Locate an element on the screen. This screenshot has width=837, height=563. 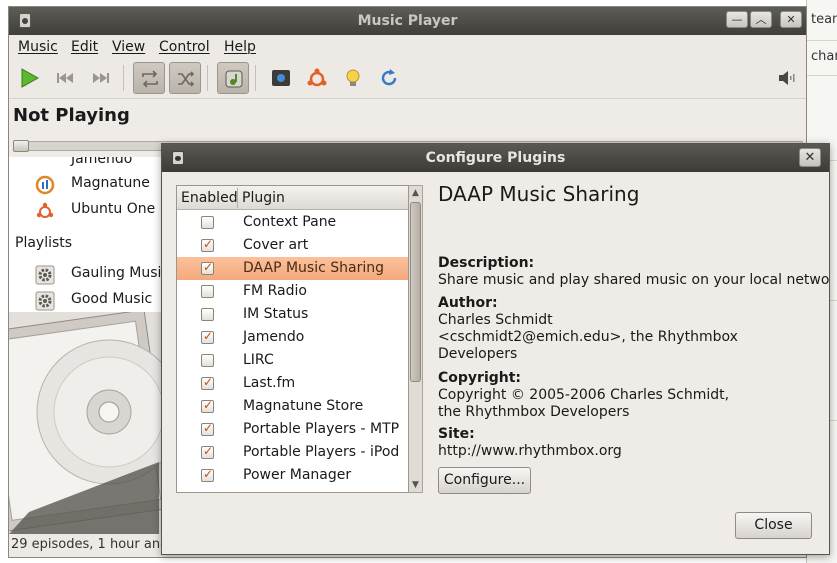
previous-icon is located at coordinates (65, 78).